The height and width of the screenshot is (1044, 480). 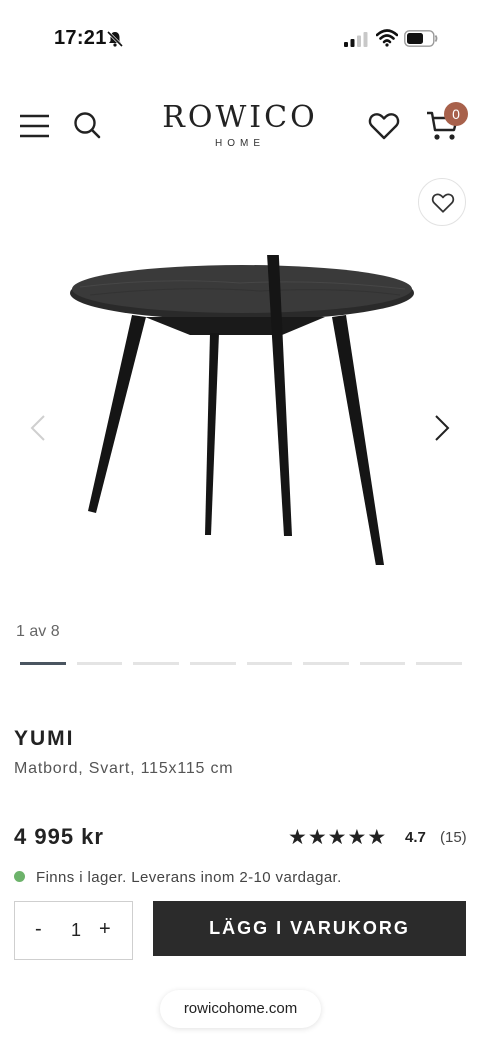 I want to click on site-logo: ROWICO HOME, so click(x=240, y=124).